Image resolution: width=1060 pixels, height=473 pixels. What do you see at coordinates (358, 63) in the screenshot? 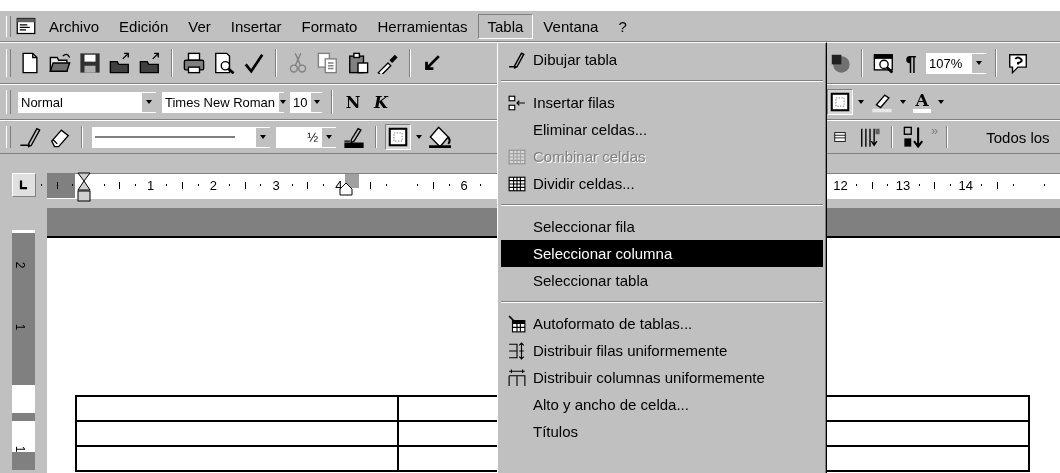
I see `clipboard-icon` at bounding box center [358, 63].